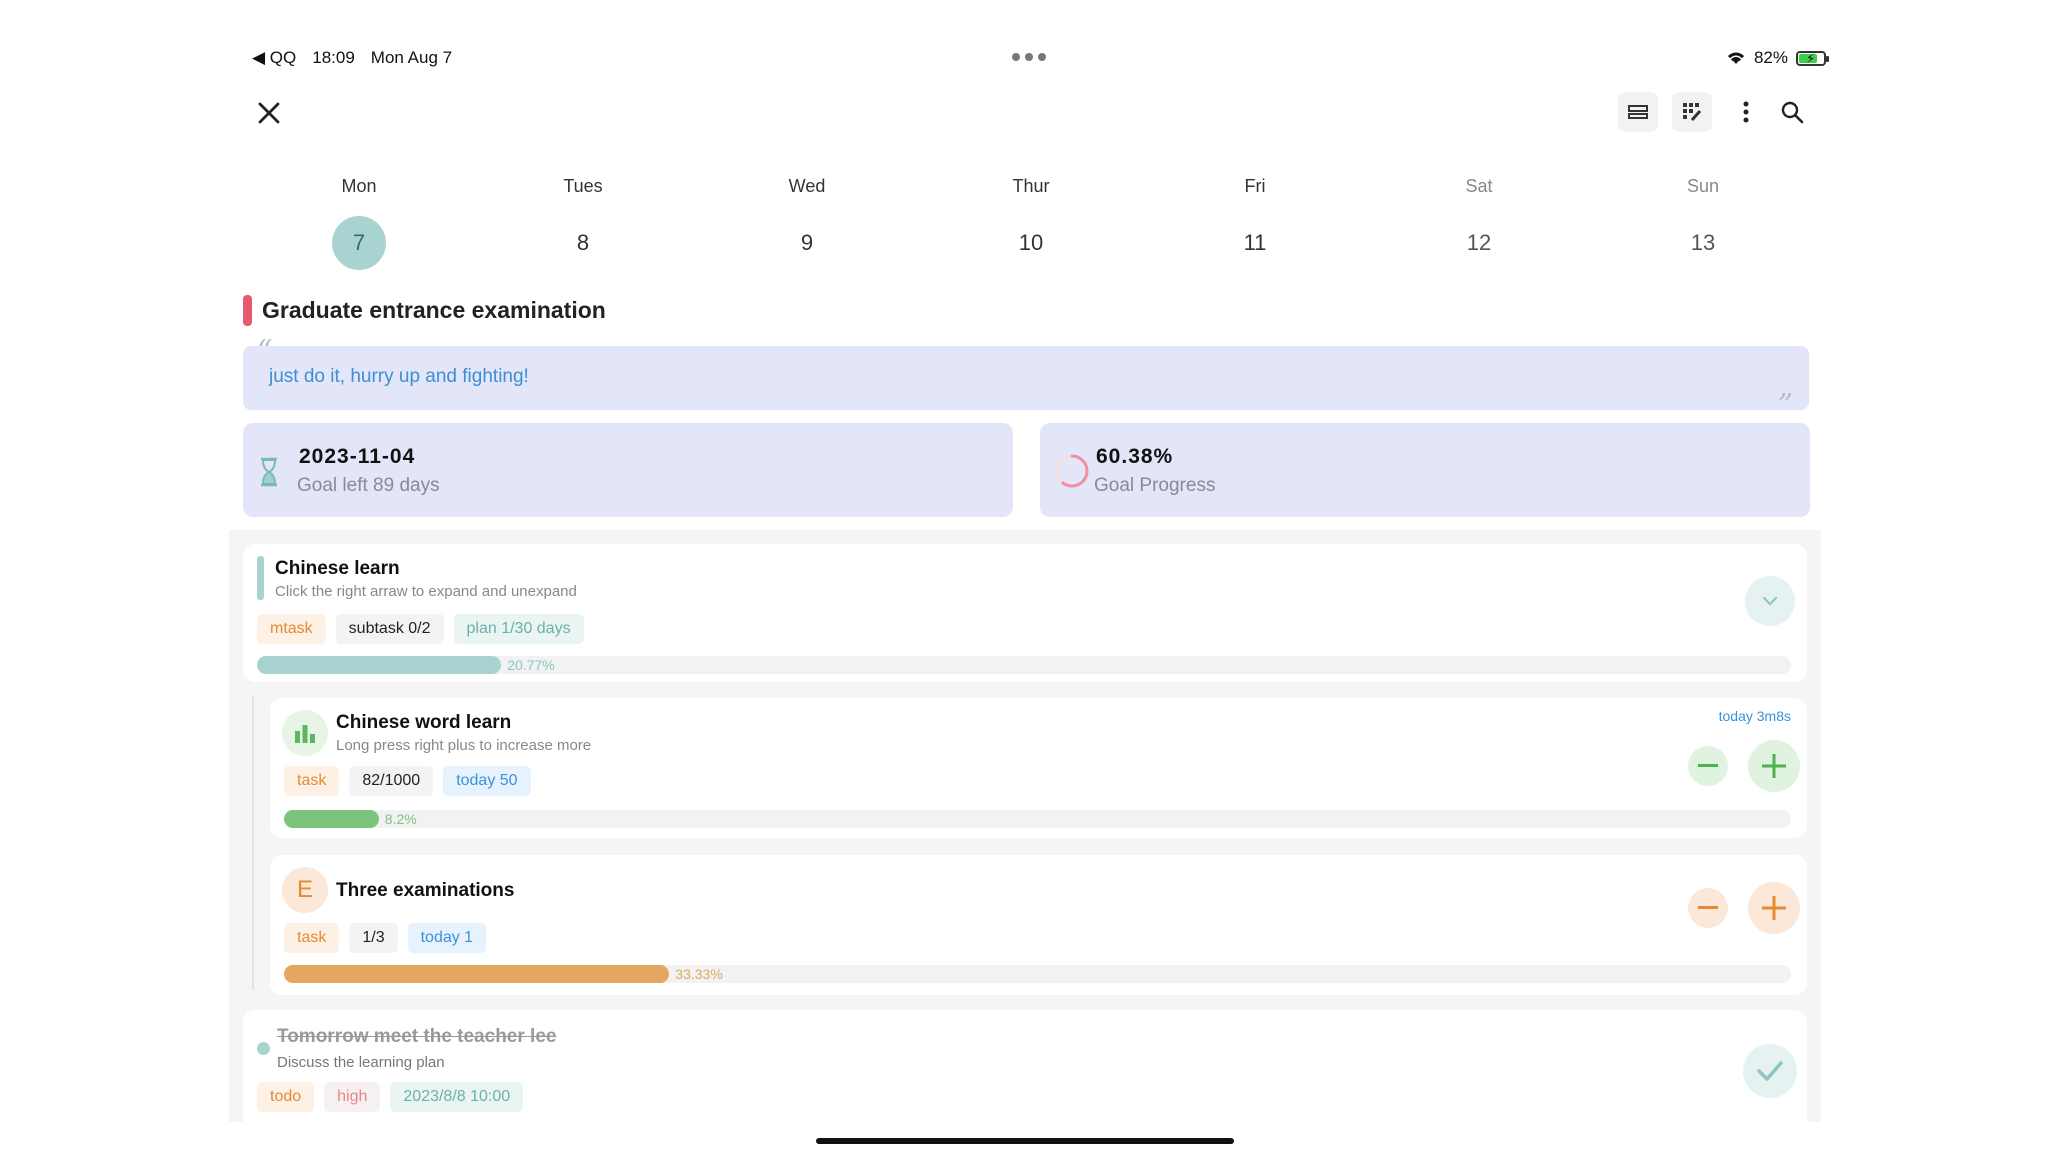  What do you see at coordinates (807, 186) in the screenshot?
I see `day-name: Wed` at bounding box center [807, 186].